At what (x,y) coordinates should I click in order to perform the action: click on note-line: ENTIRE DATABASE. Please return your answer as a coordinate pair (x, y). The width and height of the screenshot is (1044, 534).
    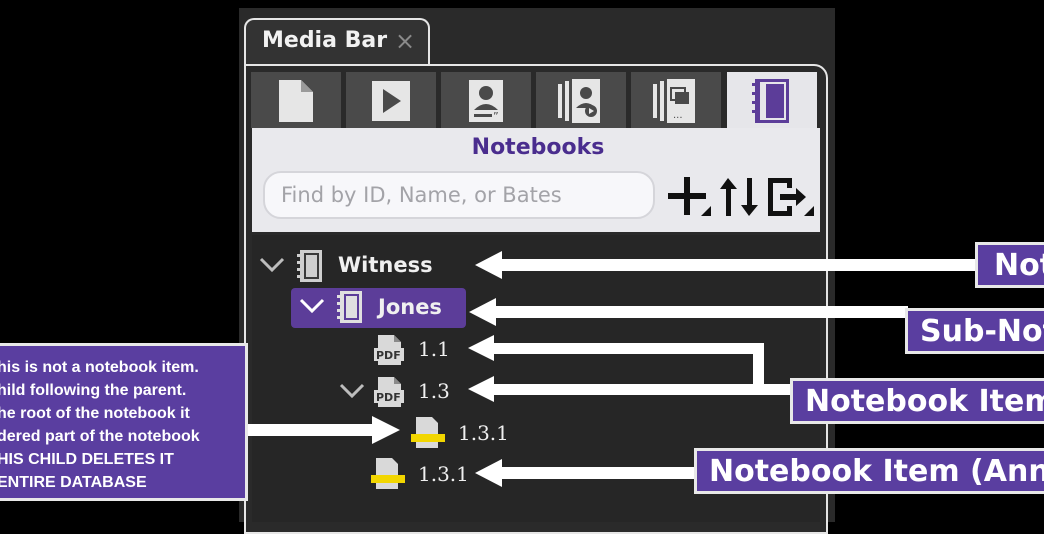
    Looking at the image, I should click on (73, 482).